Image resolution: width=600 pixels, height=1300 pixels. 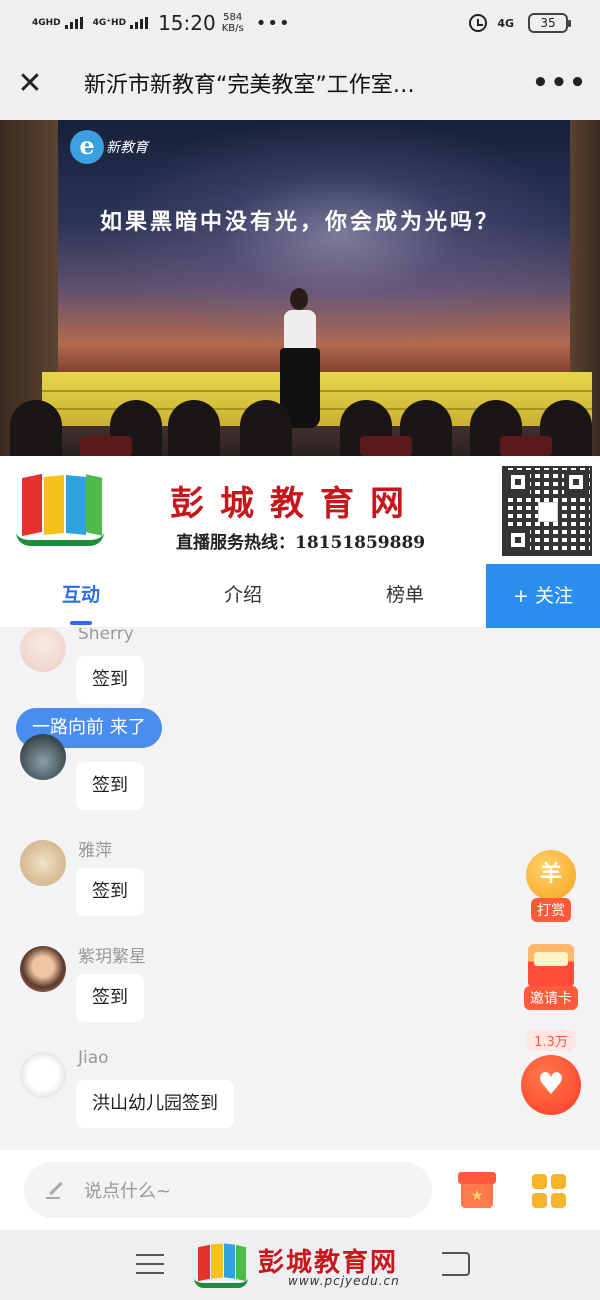 What do you see at coordinates (456, 1264) in the screenshot?
I see `back-icon` at bounding box center [456, 1264].